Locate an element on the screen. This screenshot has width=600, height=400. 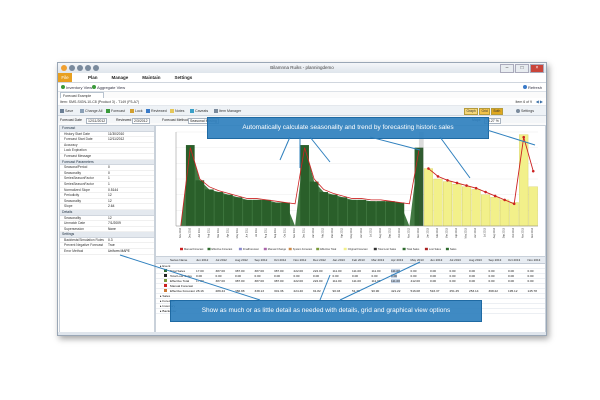
record-nav-arrows: ◀ ▶ is located at coordinates (539, 101).